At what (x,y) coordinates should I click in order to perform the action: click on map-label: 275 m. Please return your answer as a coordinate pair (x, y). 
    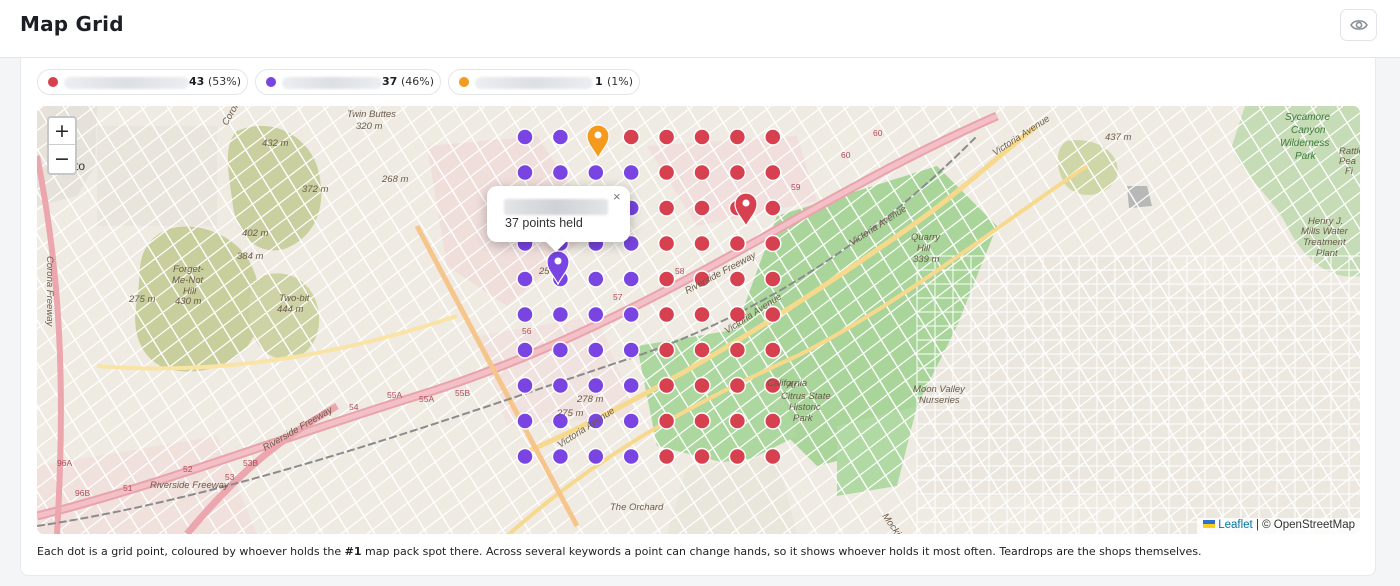
    Looking at the image, I should click on (569, 413).